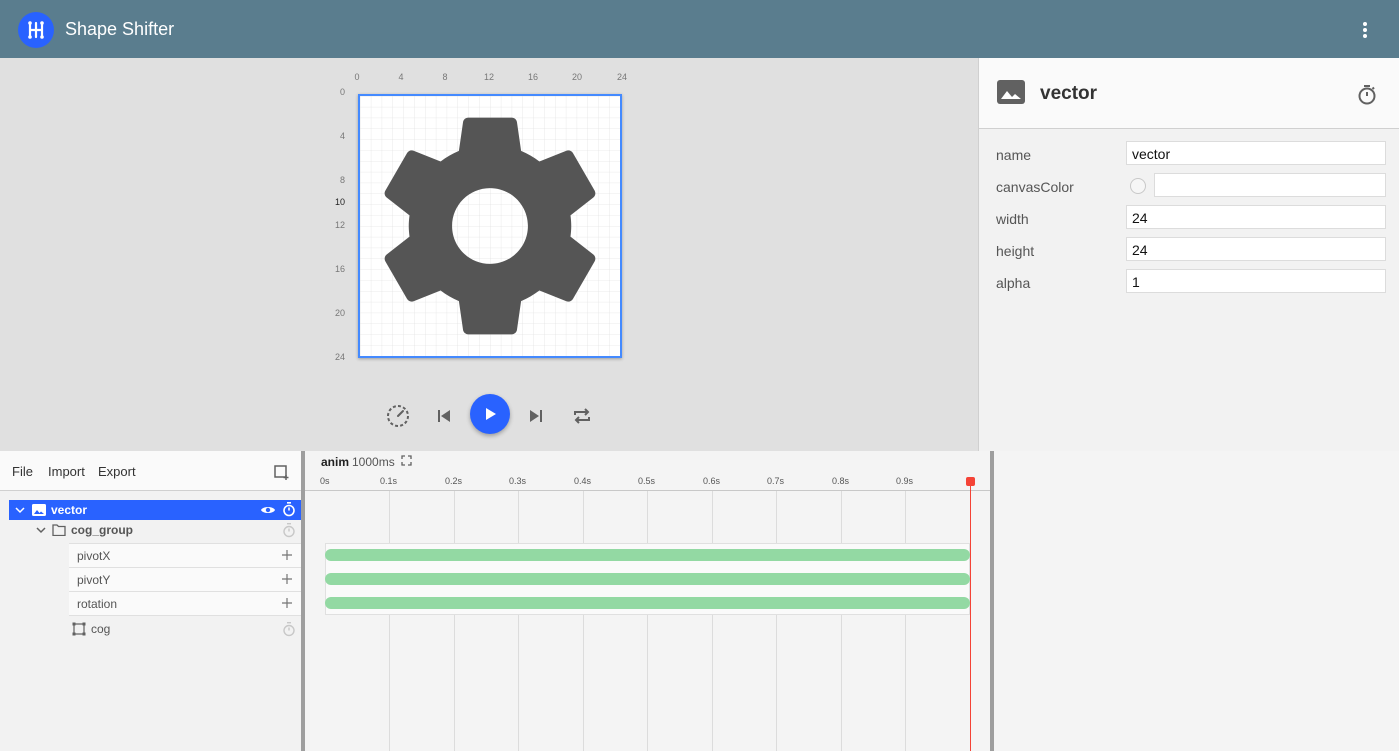 Image resolution: width=1399 pixels, height=751 pixels. Describe the element at coordinates (59, 530) in the screenshot. I see `folder-icon` at that location.